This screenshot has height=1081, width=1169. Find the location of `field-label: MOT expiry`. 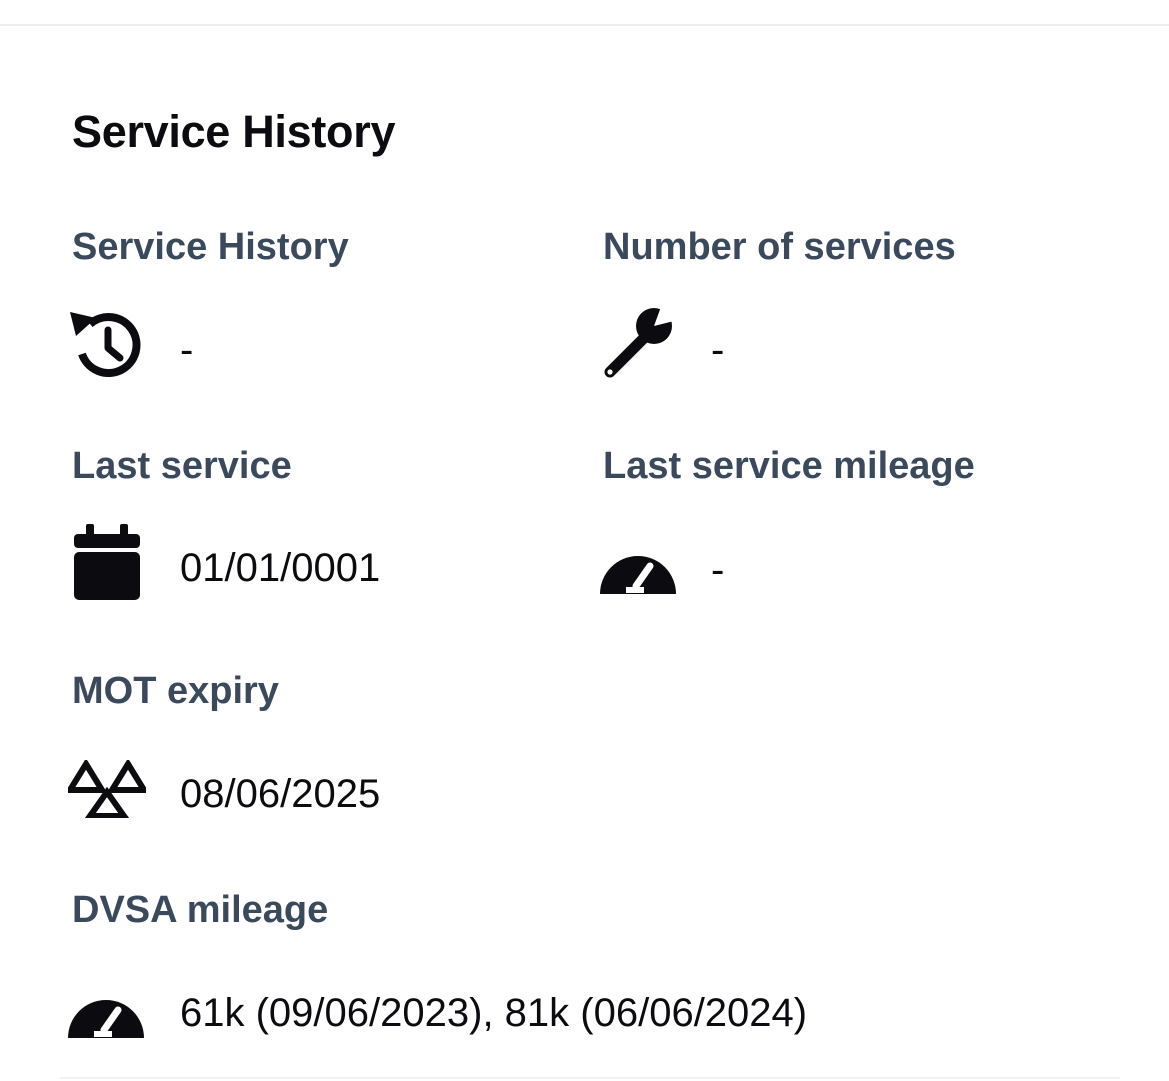

field-label: MOT expiry is located at coordinates (175, 691).